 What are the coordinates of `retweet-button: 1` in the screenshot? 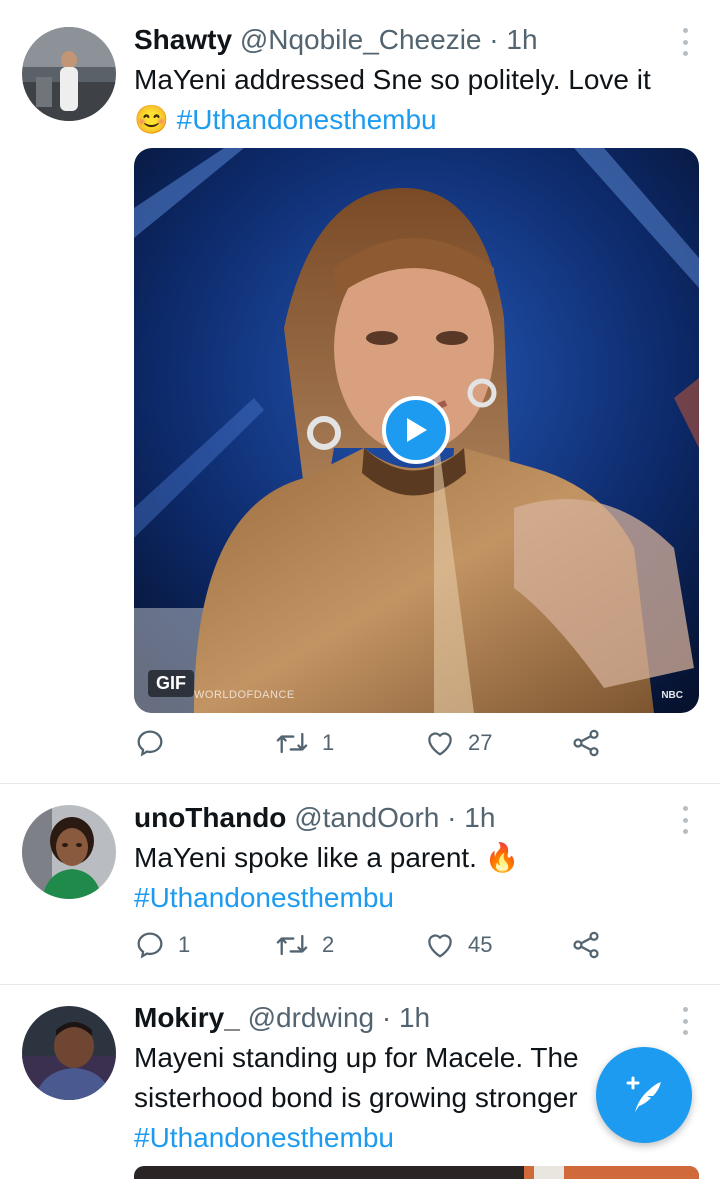 It's located at (304, 743).